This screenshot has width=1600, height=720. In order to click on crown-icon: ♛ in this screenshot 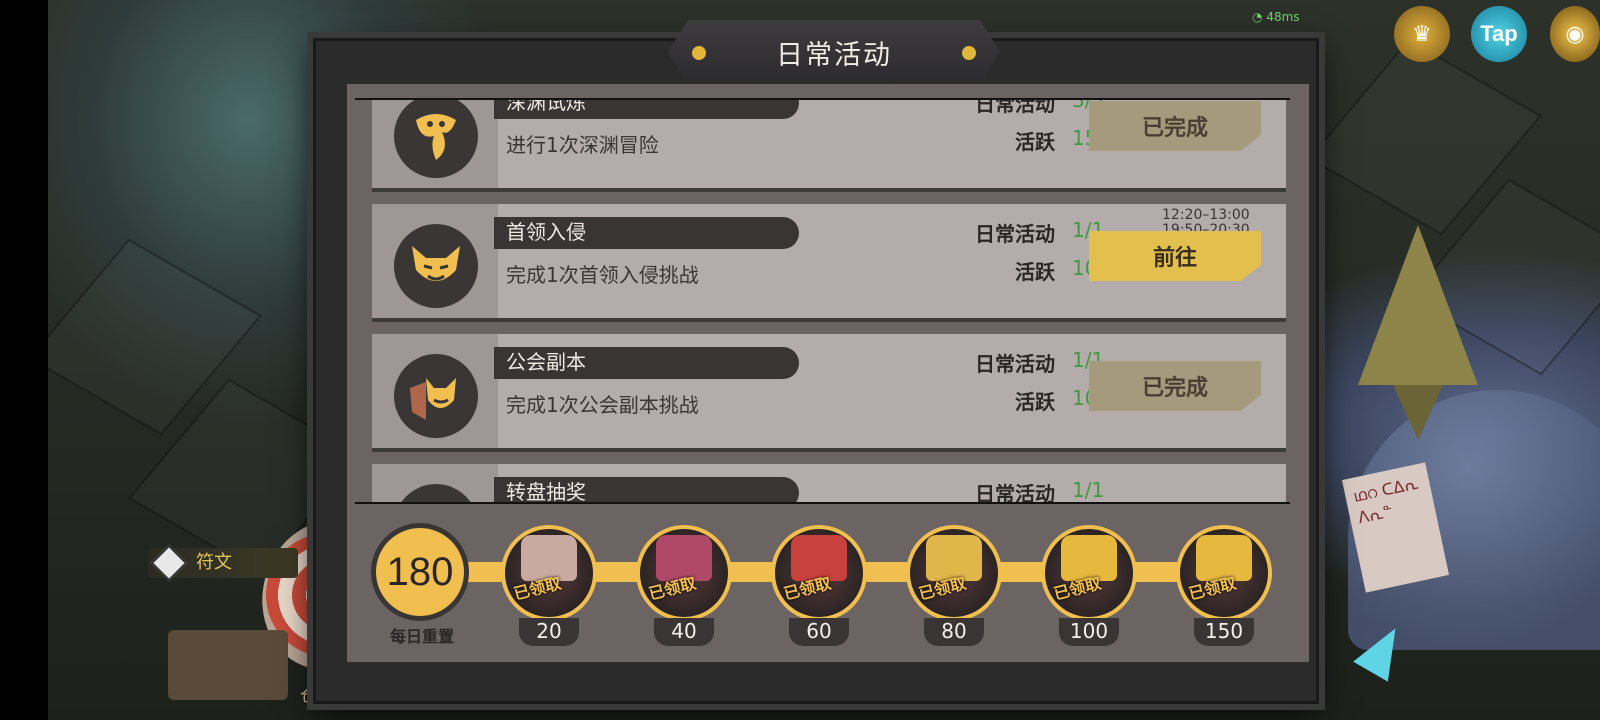, I will do `click(1422, 34)`.